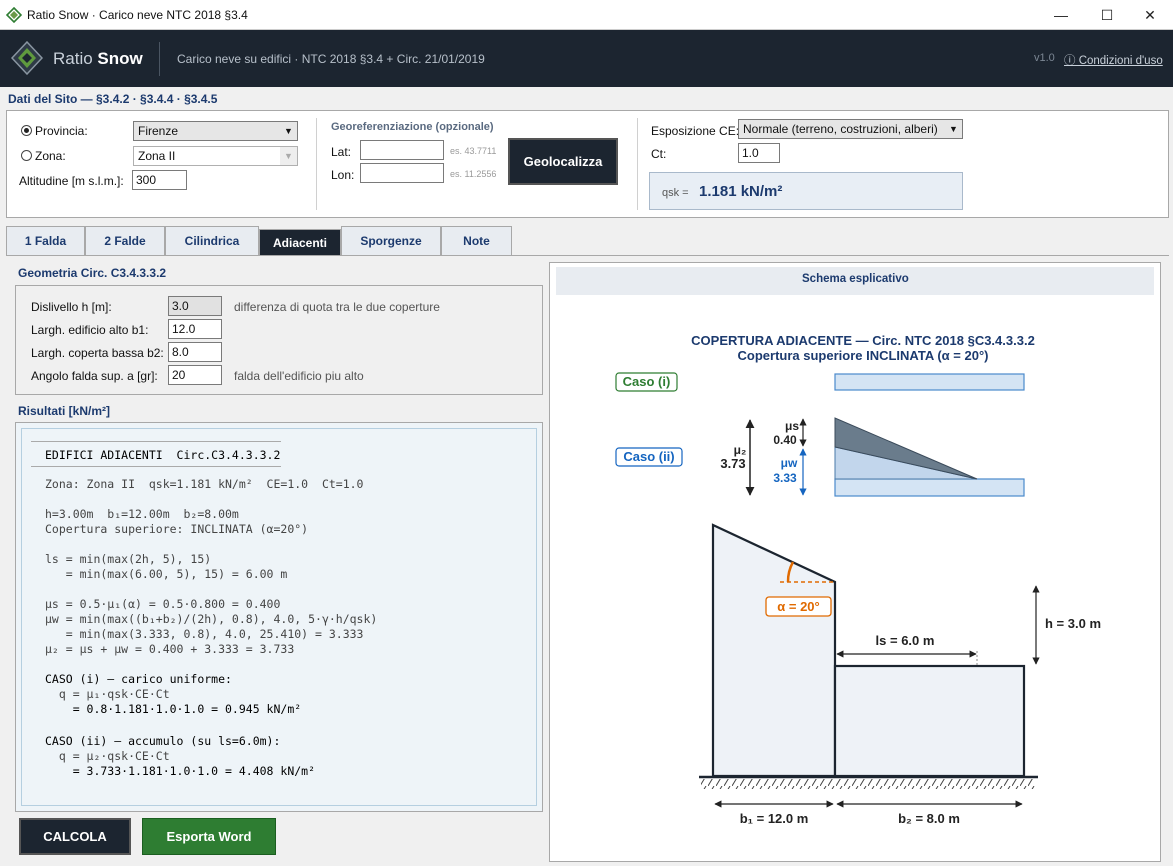 This screenshot has height=866, width=1173. What do you see at coordinates (142, 514) in the screenshot?
I see `results-line: h=3.00m b₁=12.00m b₂=8.00m` at bounding box center [142, 514].